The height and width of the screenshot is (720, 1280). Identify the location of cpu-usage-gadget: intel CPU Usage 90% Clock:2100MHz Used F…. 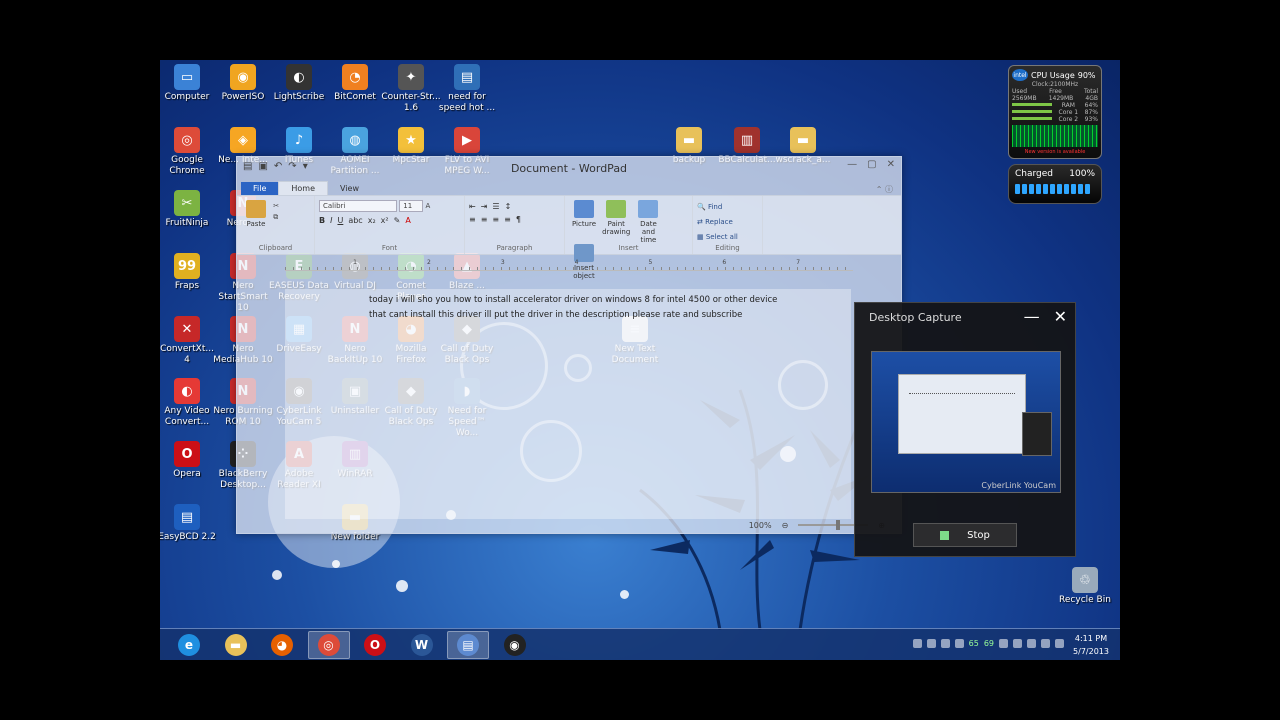
(1055, 112).